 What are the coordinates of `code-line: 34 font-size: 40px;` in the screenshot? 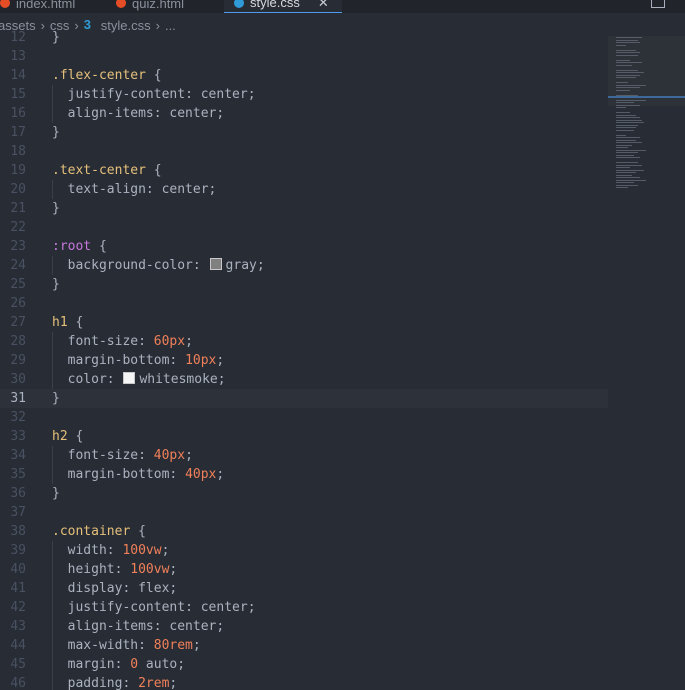 It's located at (304, 455).